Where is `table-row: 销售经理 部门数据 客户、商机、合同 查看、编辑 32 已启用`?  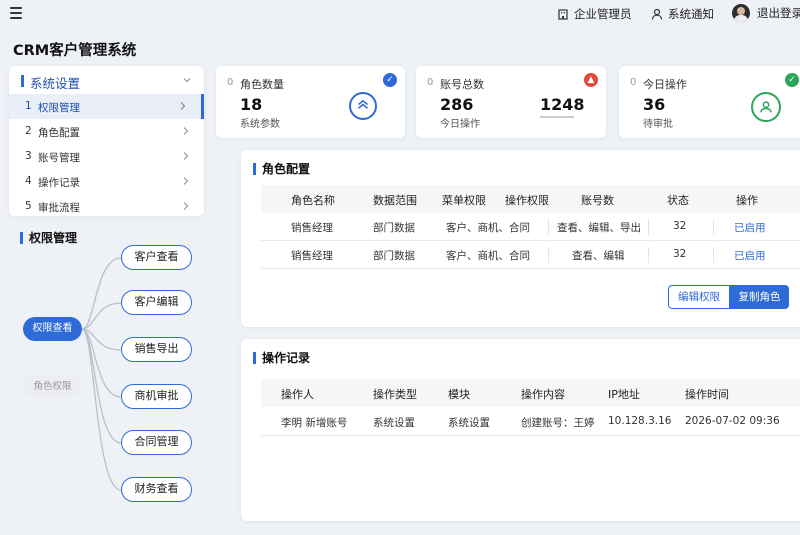
table-row: 销售经理 部门数据 客户、商机、合同 查看、编辑 32 已启用 is located at coordinates (530, 255).